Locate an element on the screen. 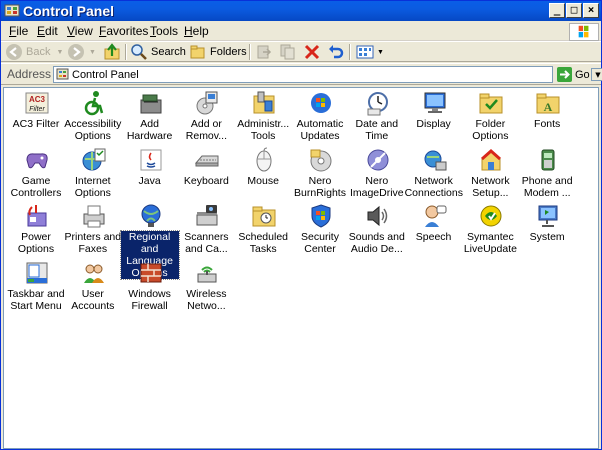 This screenshot has width=602, height=450. maximize-button: □ is located at coordinates (574, 10).